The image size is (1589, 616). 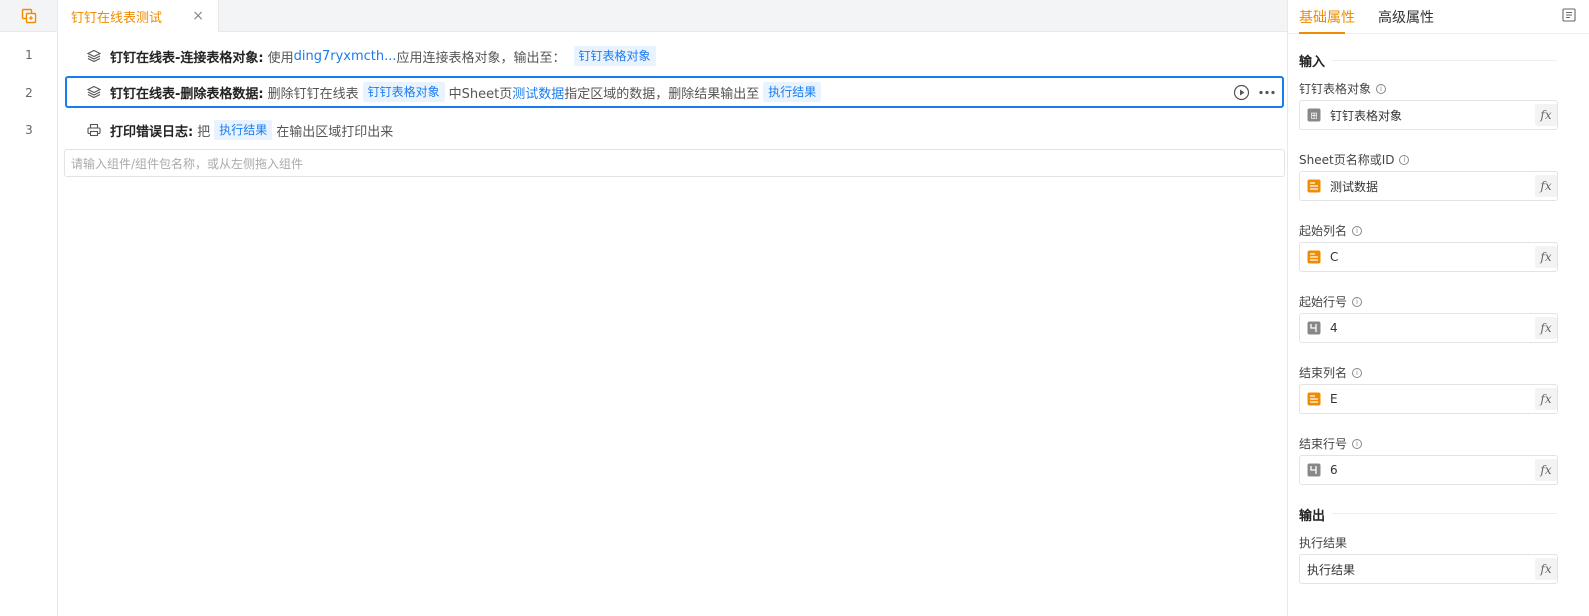 I want to click on field-label: 结束列名 i, so click(x=1331, y=372).